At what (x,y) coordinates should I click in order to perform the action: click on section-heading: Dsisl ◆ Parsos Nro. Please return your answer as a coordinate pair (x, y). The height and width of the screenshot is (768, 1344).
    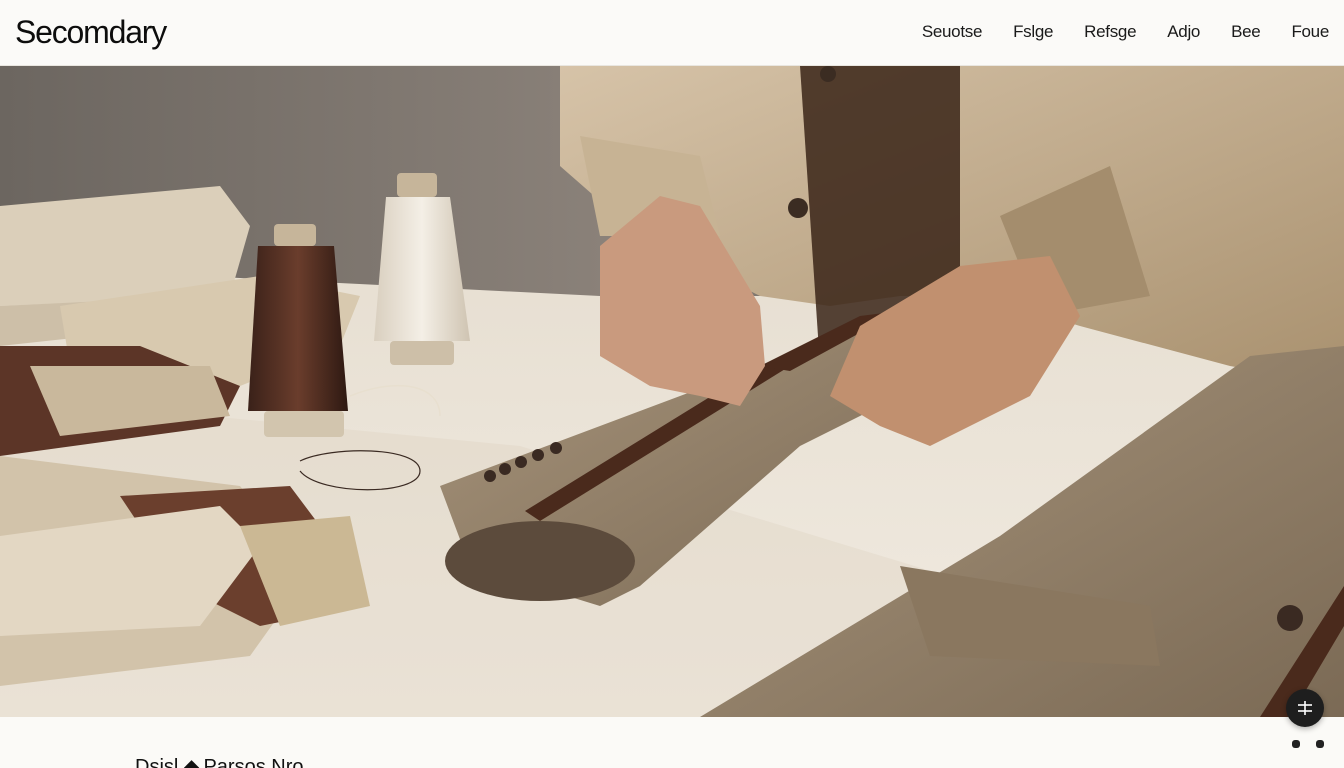
    Looking at the image, I should click on (219, 761).